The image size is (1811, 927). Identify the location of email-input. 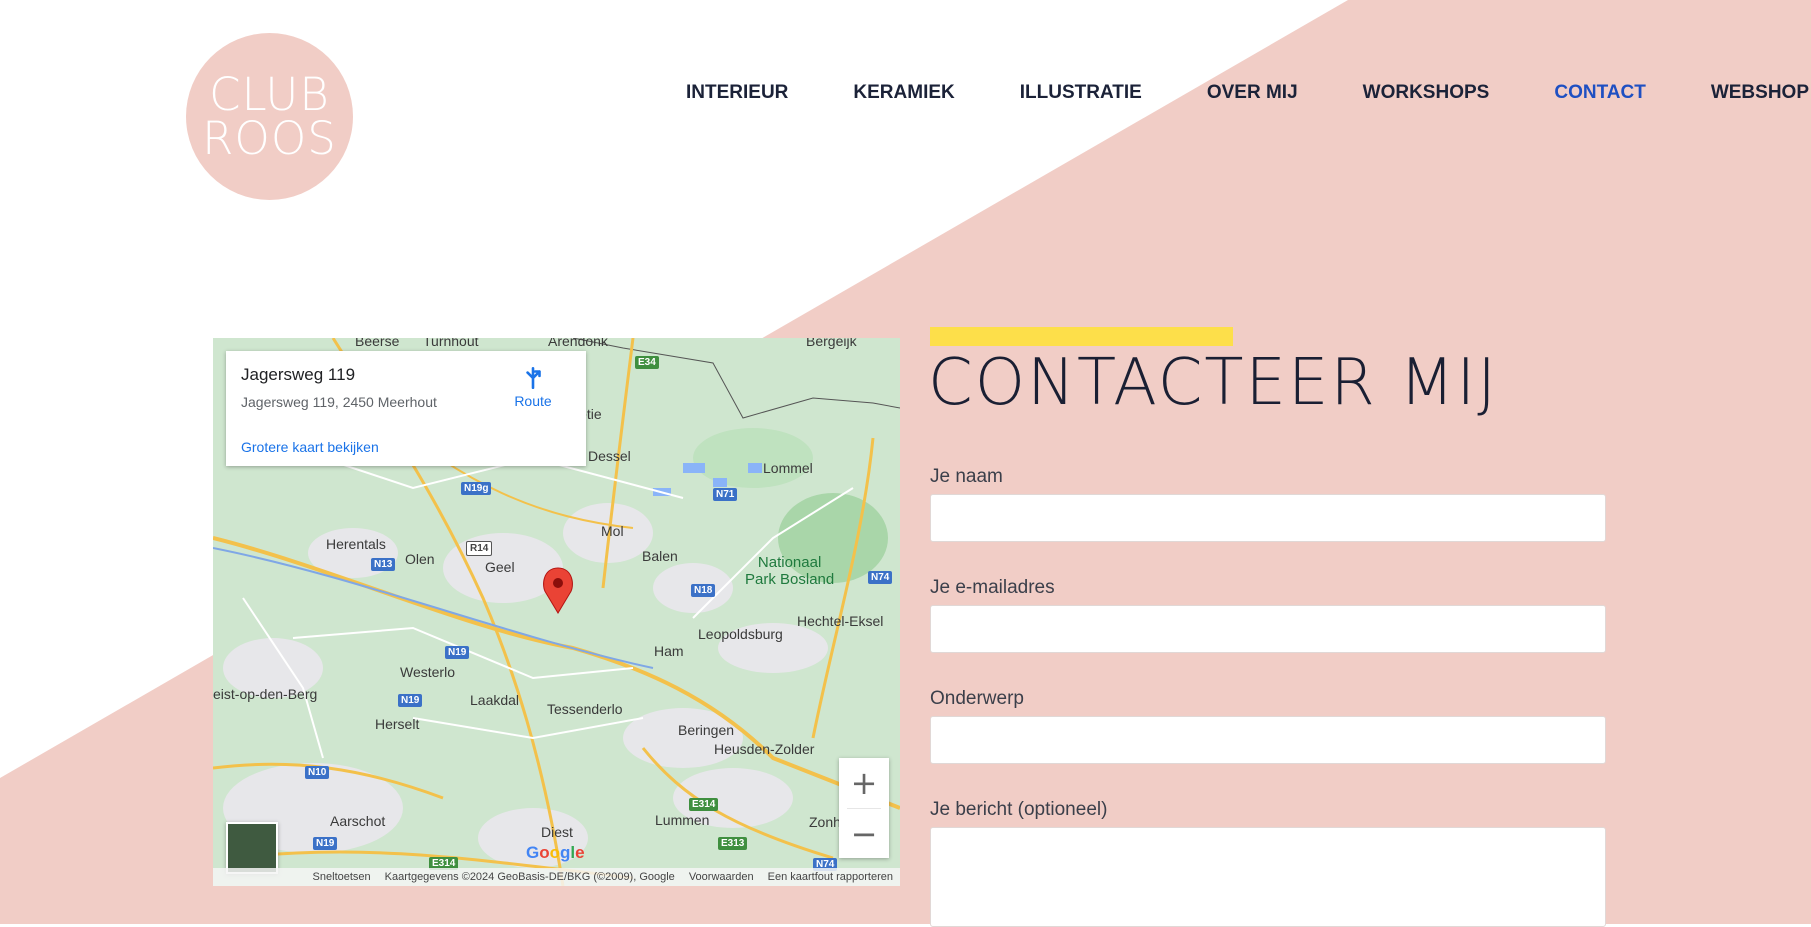
(1268, 629).